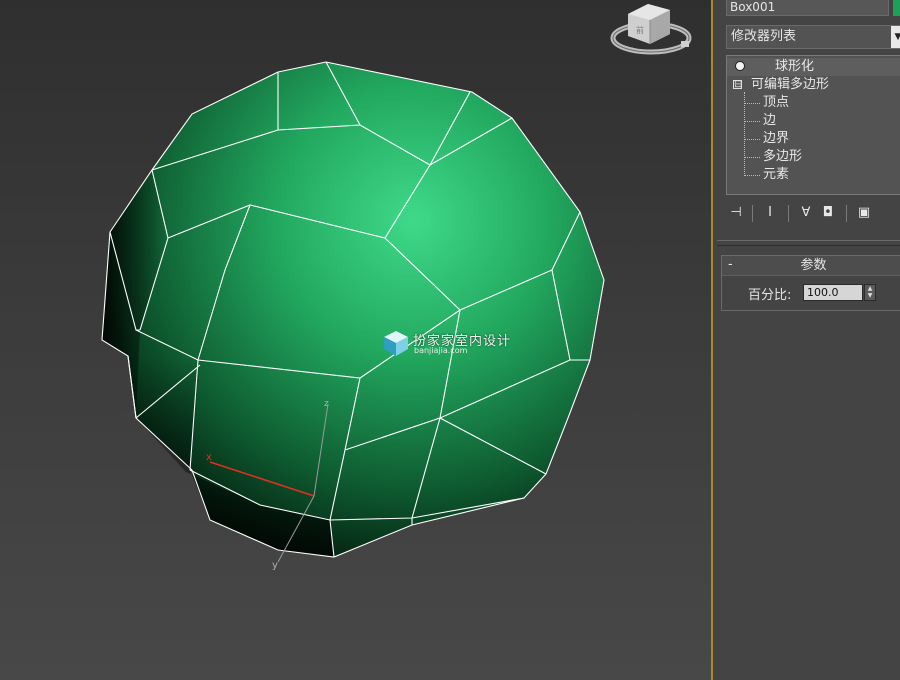 The width and height of the screenshot is (900, 680). Describe the element at coordinates (813, 125) in the screenshot. I see `modifier-stack: 球形化 ⊟ 可编辑多边形 顶点 边 边界 多边形 元素` at that location.